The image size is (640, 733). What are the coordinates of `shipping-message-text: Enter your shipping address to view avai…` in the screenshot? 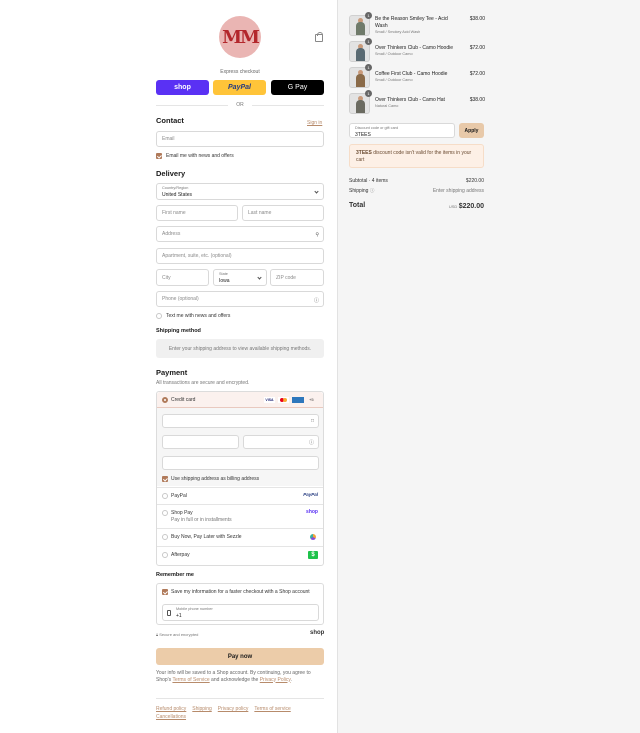 It's located at (240, 348).